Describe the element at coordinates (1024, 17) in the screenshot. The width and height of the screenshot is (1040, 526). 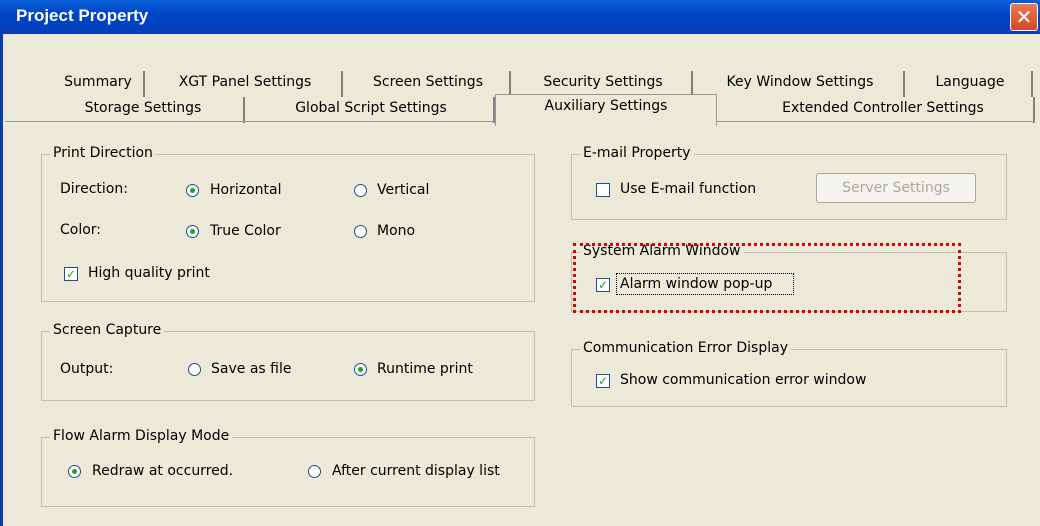
I see `close-button: ✕` at that location.